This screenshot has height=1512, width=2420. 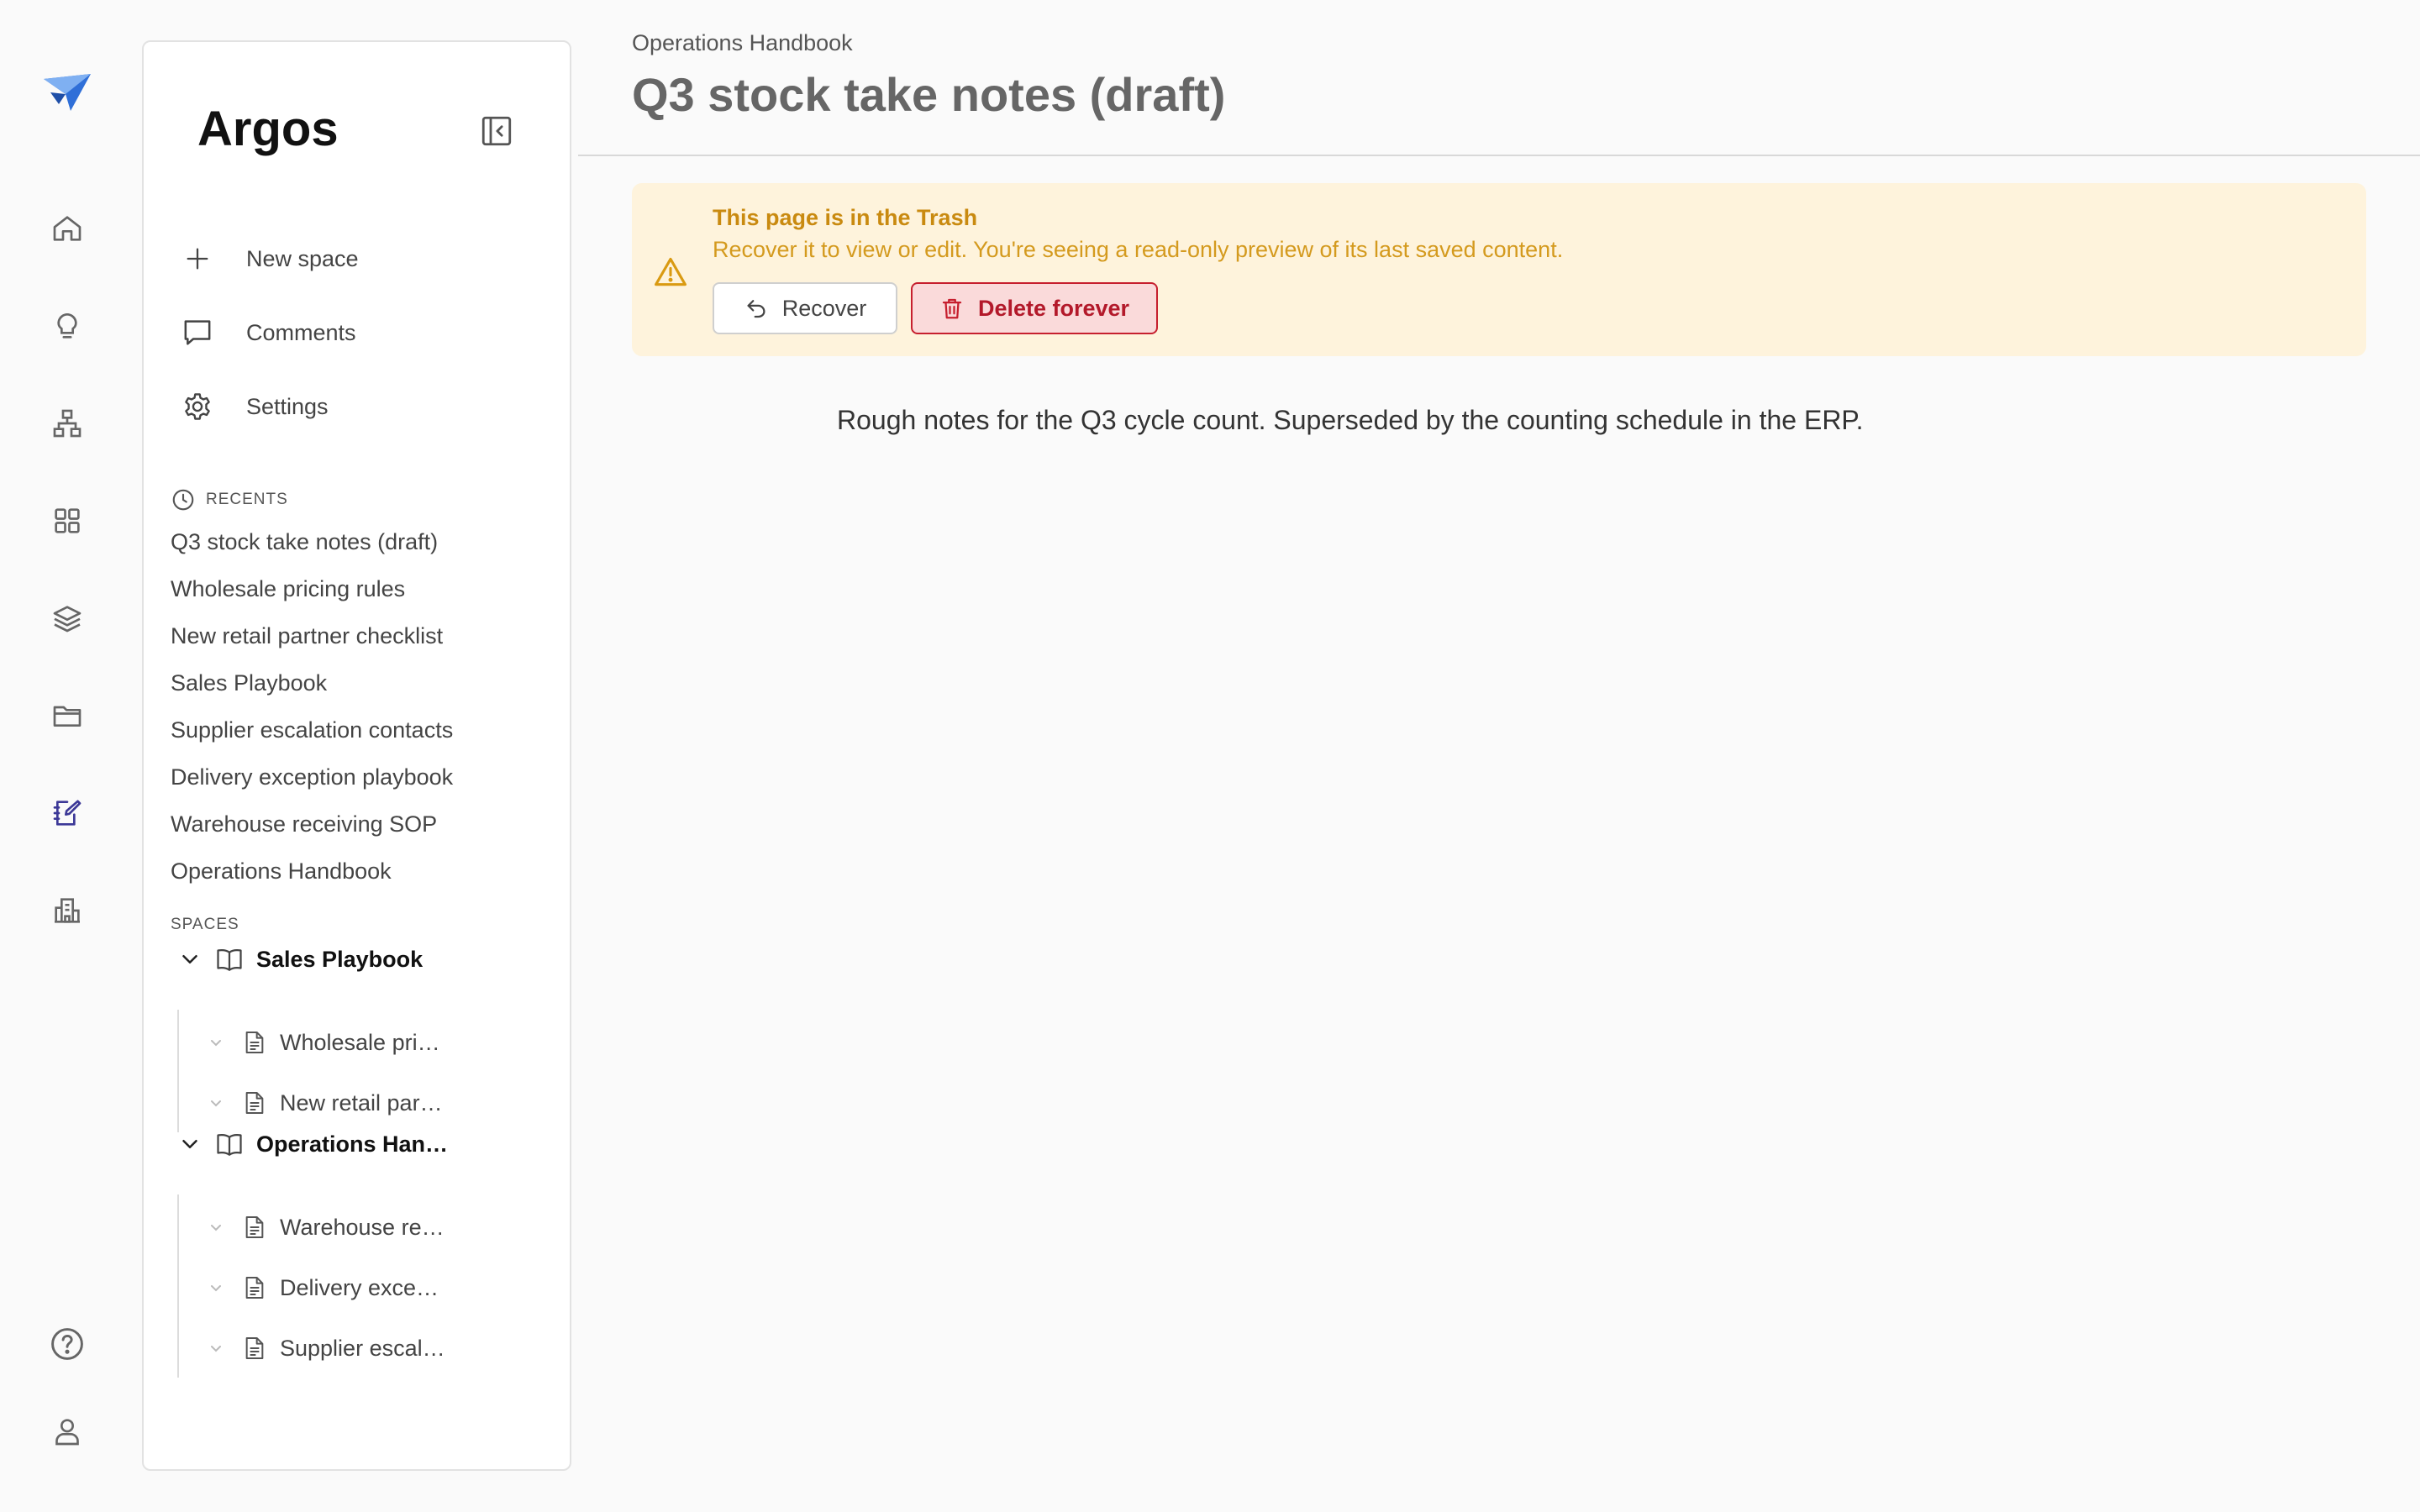 I want to click on brand-title: Argos, so click(x=268, y=129).